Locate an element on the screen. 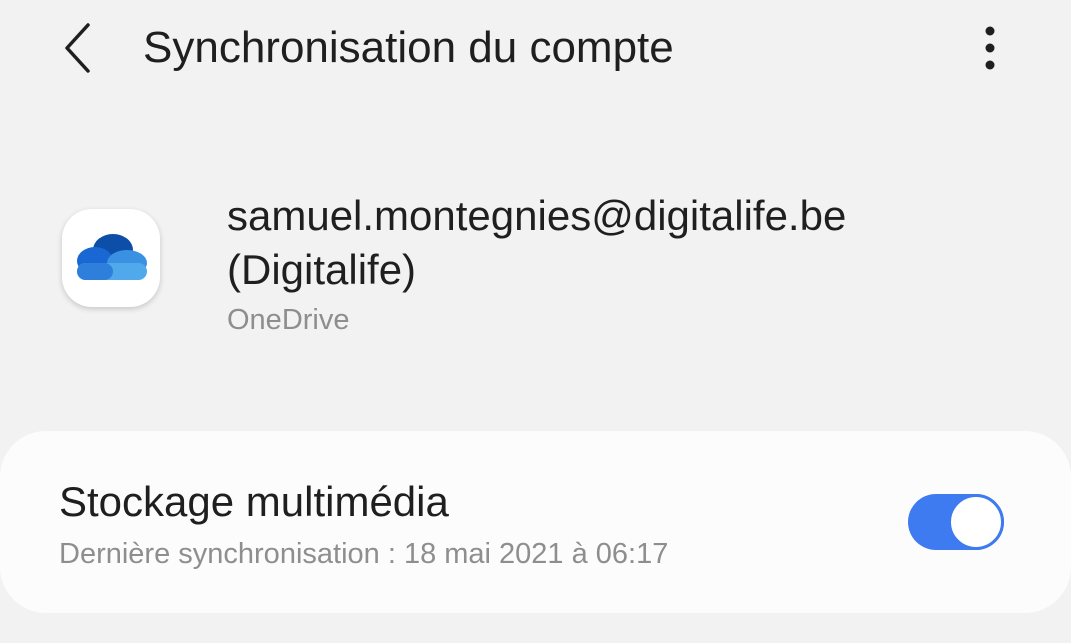 Image resolution: width=1071 pixels, height=643 pixels. sync-toggle is located at coordinates (956, 522).